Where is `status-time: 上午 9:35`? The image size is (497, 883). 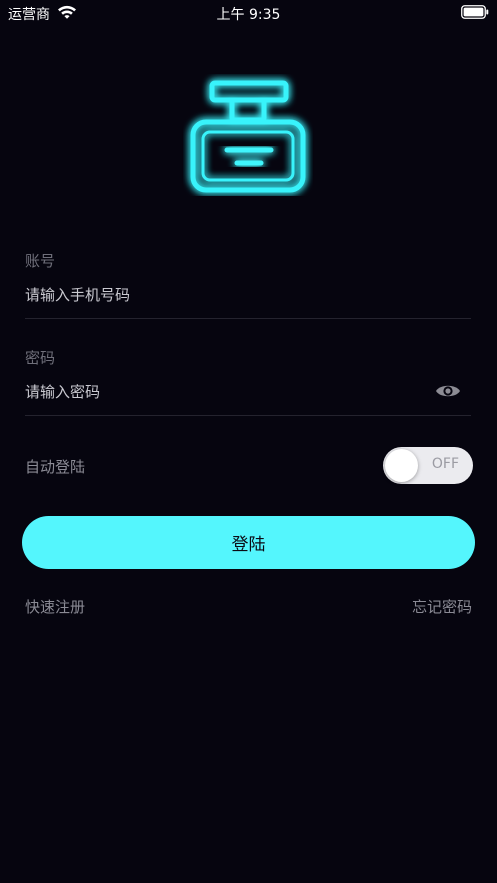 status-time: 上午 9:35 is located at coordinates (248, 15).